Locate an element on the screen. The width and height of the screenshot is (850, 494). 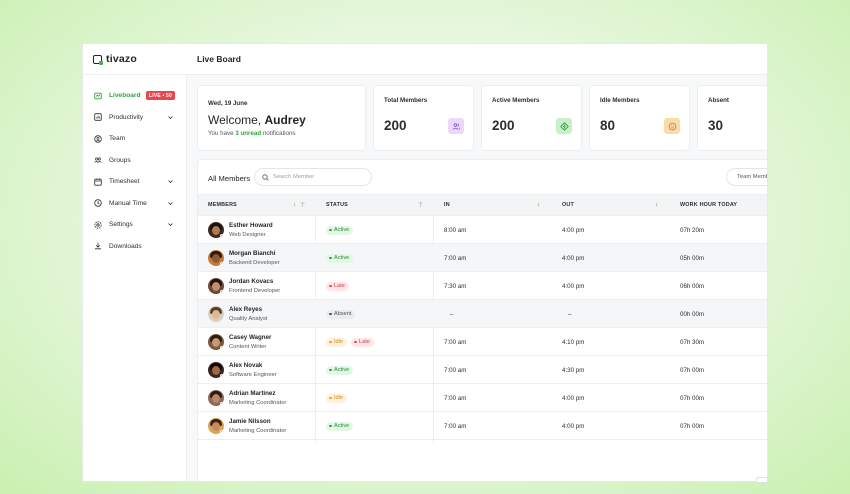
sidebar-item-label: Timesheet is located at coordinates (124, 182).